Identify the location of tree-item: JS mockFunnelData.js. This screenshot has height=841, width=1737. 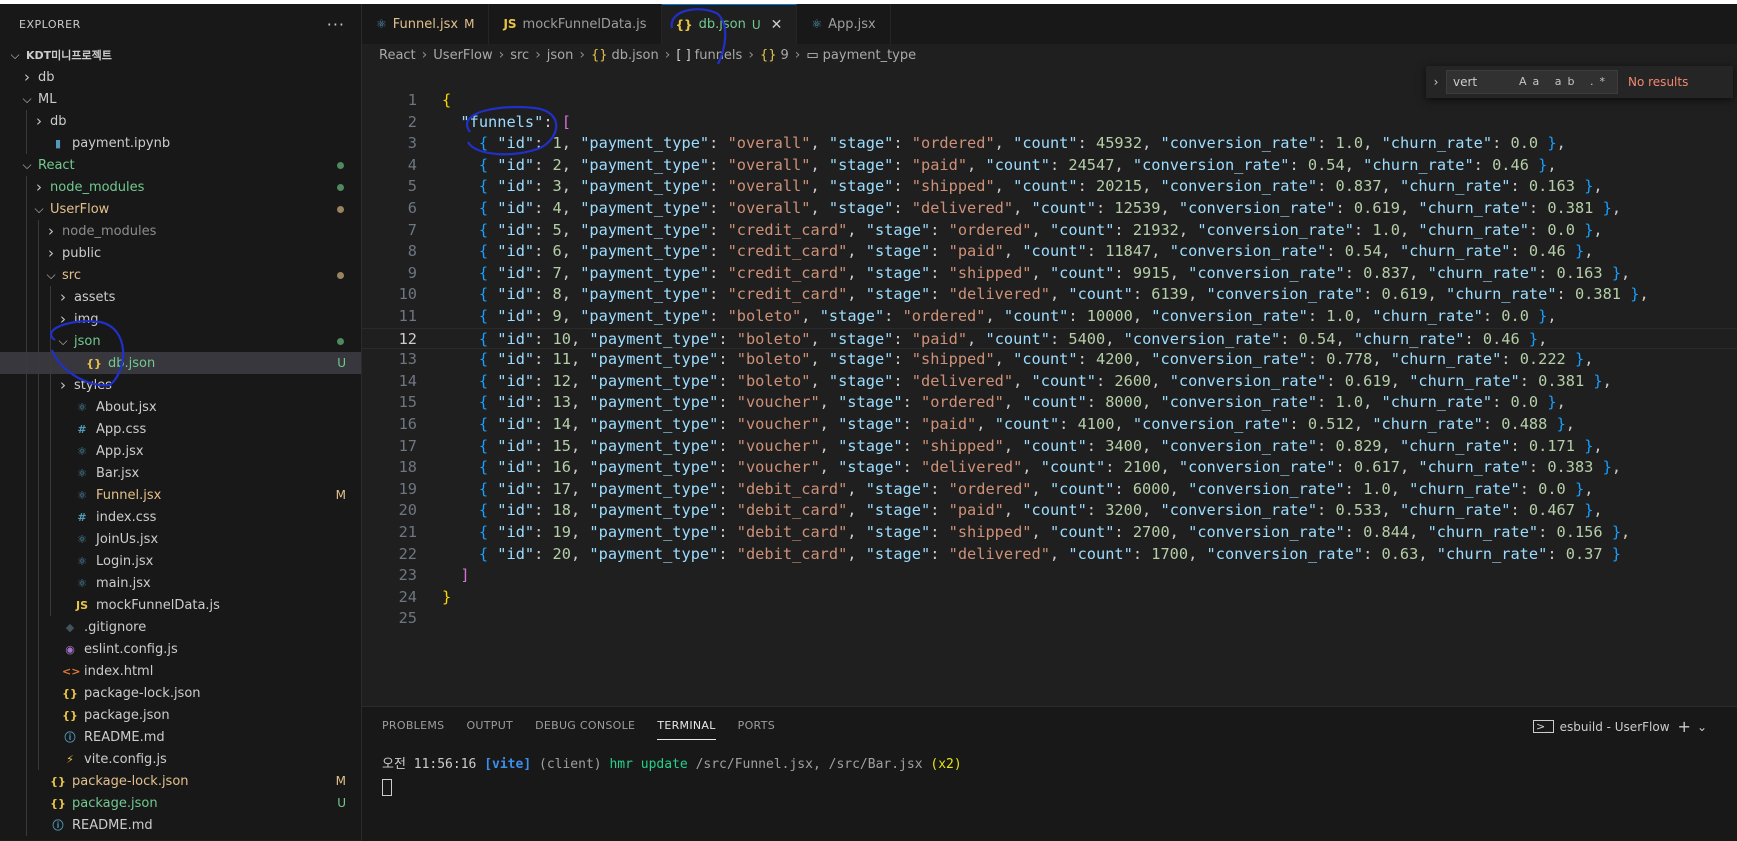
(180, 605).